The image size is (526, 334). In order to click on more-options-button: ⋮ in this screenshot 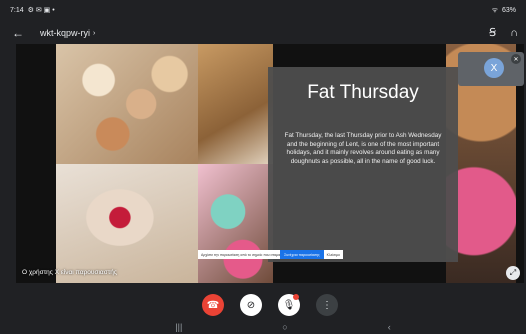, I will do `click(327, 305)`.